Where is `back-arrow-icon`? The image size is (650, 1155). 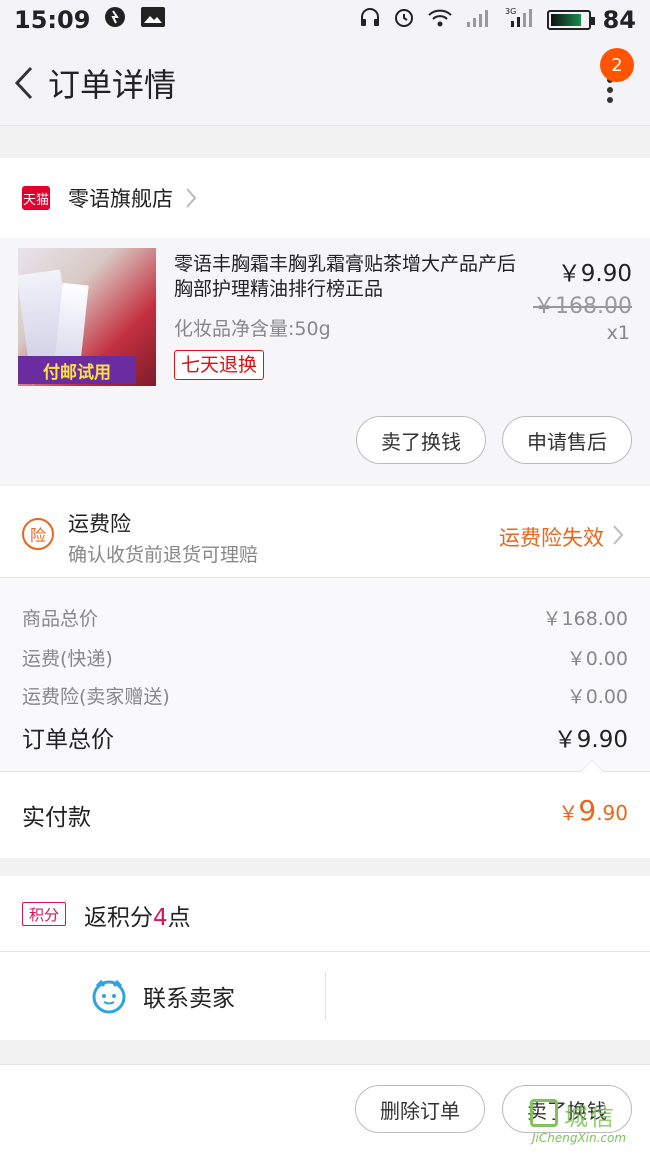
back-arrow-icon is located at coordinates (23, 82).